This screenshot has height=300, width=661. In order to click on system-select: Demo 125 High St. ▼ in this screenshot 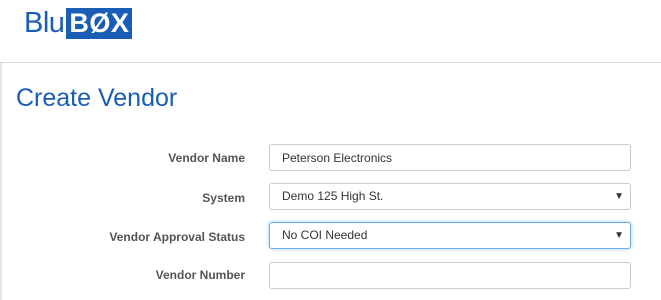, I will do `click(450, 196)`.